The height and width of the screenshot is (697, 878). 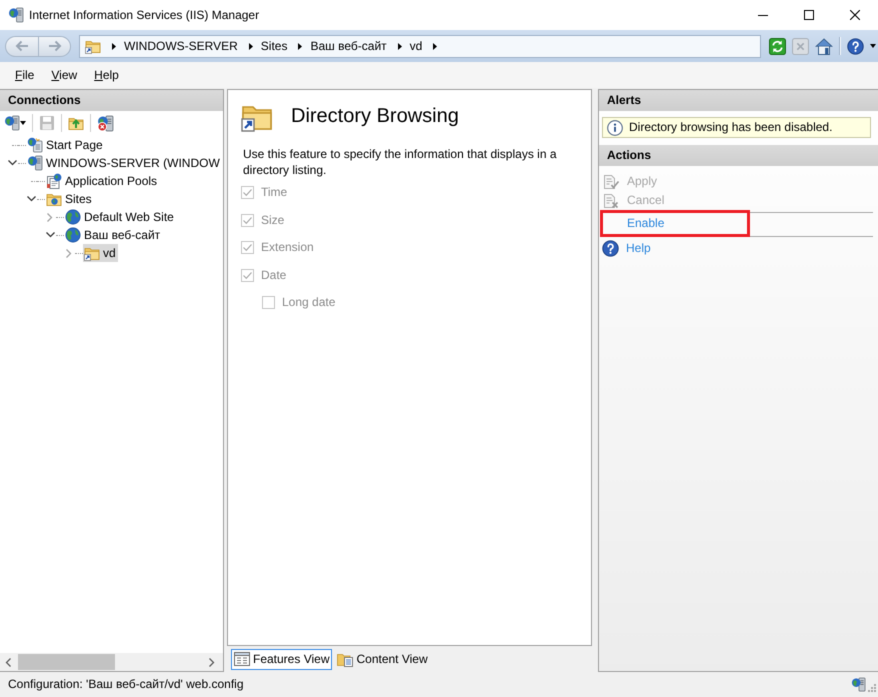 I want to click on arrow-right-icon, so click(x=55, y=46).